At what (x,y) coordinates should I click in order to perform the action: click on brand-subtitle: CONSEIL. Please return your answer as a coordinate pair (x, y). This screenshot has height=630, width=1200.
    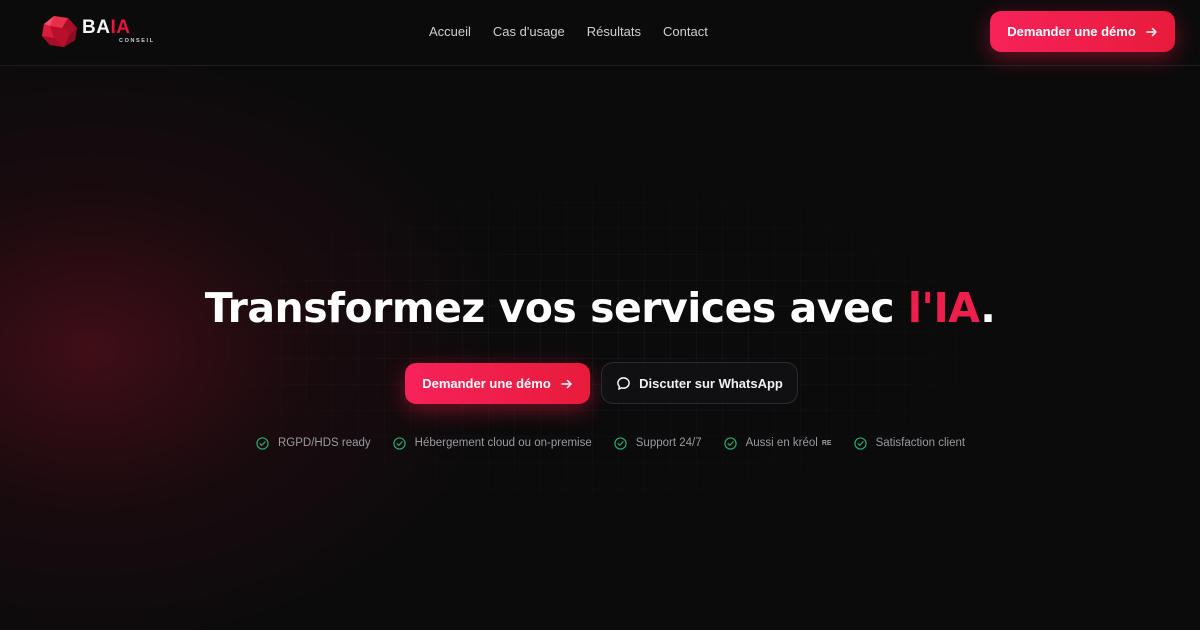
    Looking at the image, I should click on (137, 41).